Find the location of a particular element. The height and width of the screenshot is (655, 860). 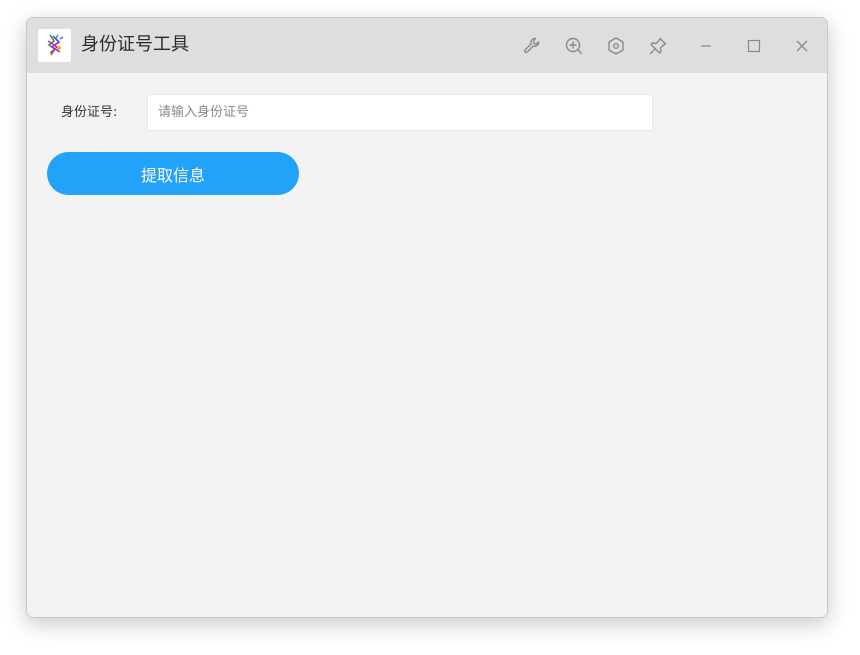

pin-icon is located at coordinates (658, 46).